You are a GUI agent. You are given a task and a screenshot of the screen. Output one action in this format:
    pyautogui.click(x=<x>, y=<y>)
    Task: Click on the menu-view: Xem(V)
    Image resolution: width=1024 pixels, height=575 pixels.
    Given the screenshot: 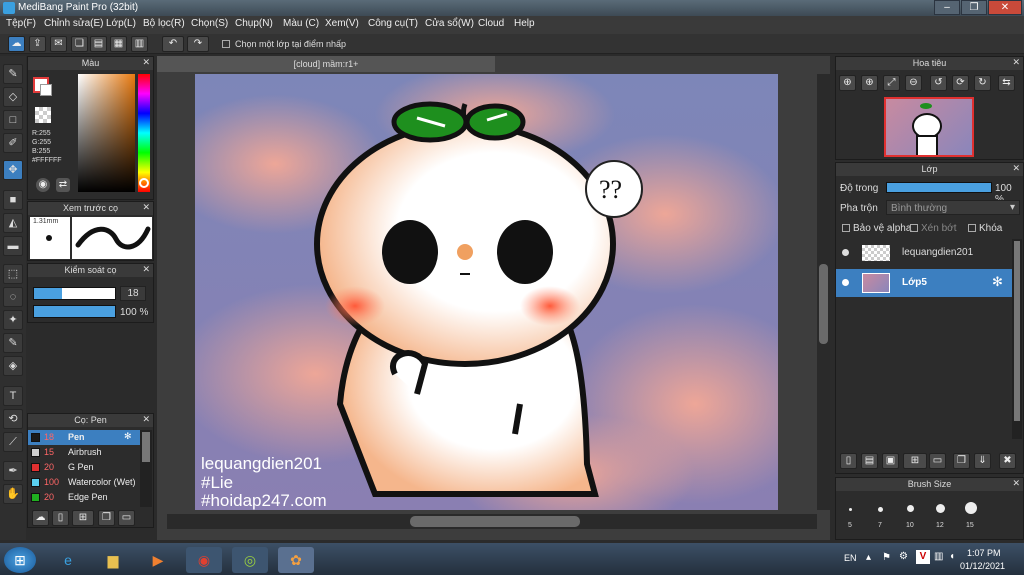 What is the action you would take?
    pyautogui.click(x=342, y=23)
    